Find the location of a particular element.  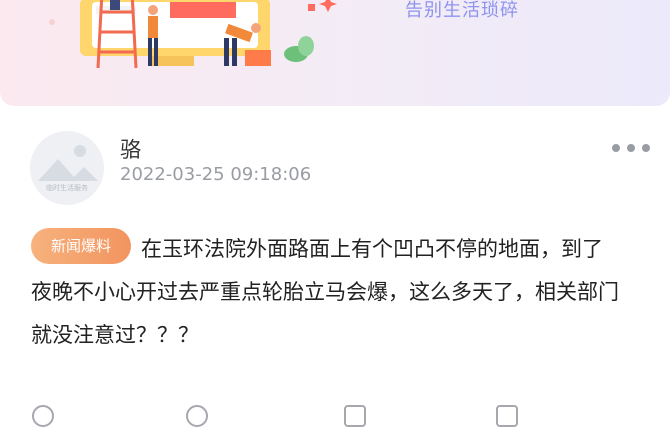

more-icon is located at coordinates (634, 148).